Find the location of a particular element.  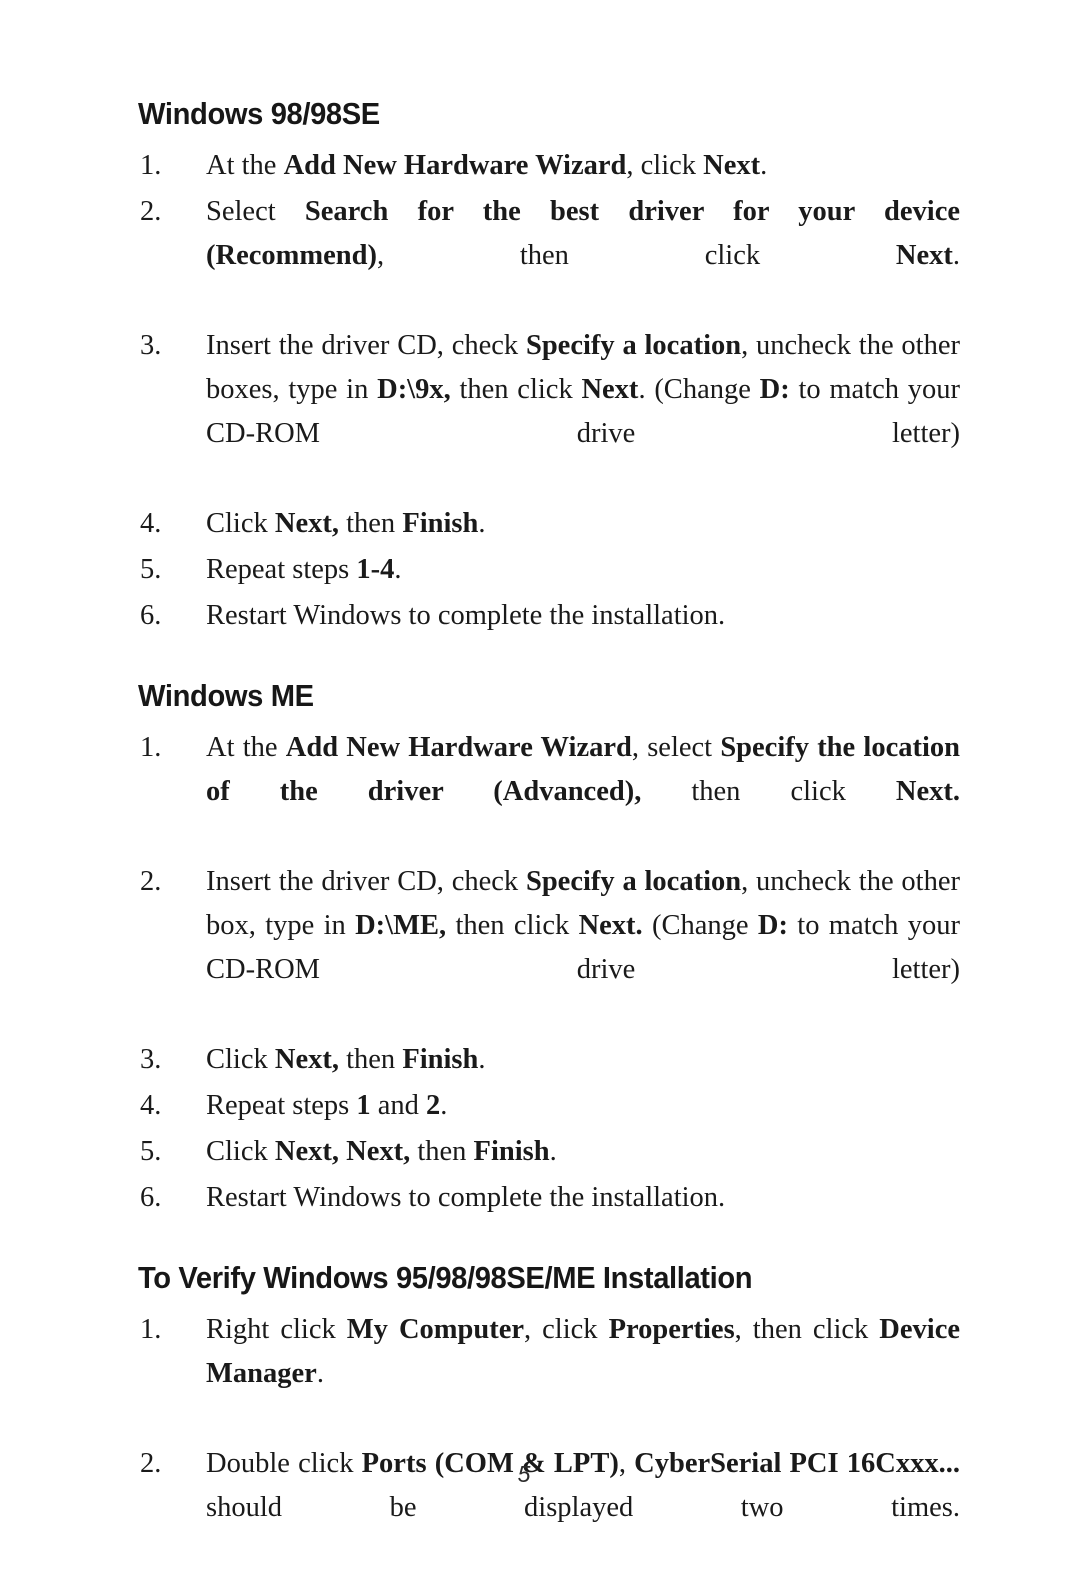

step-text: Repeat steps 1-4. is located at coordinates (583, 570).